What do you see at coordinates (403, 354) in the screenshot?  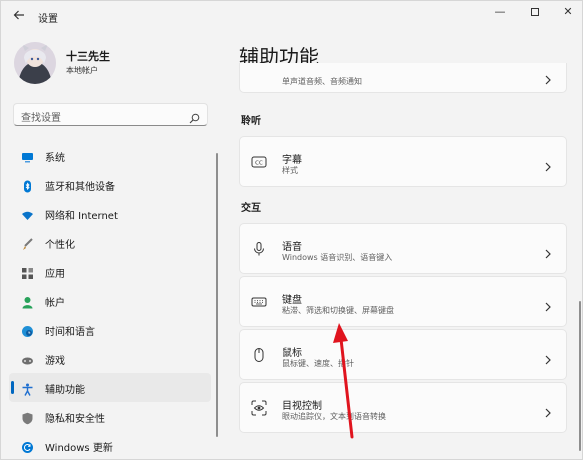 I see `settings-card-mouse: 鼠标 鼠标键、速度、指针` at bounding box center [403, 354].